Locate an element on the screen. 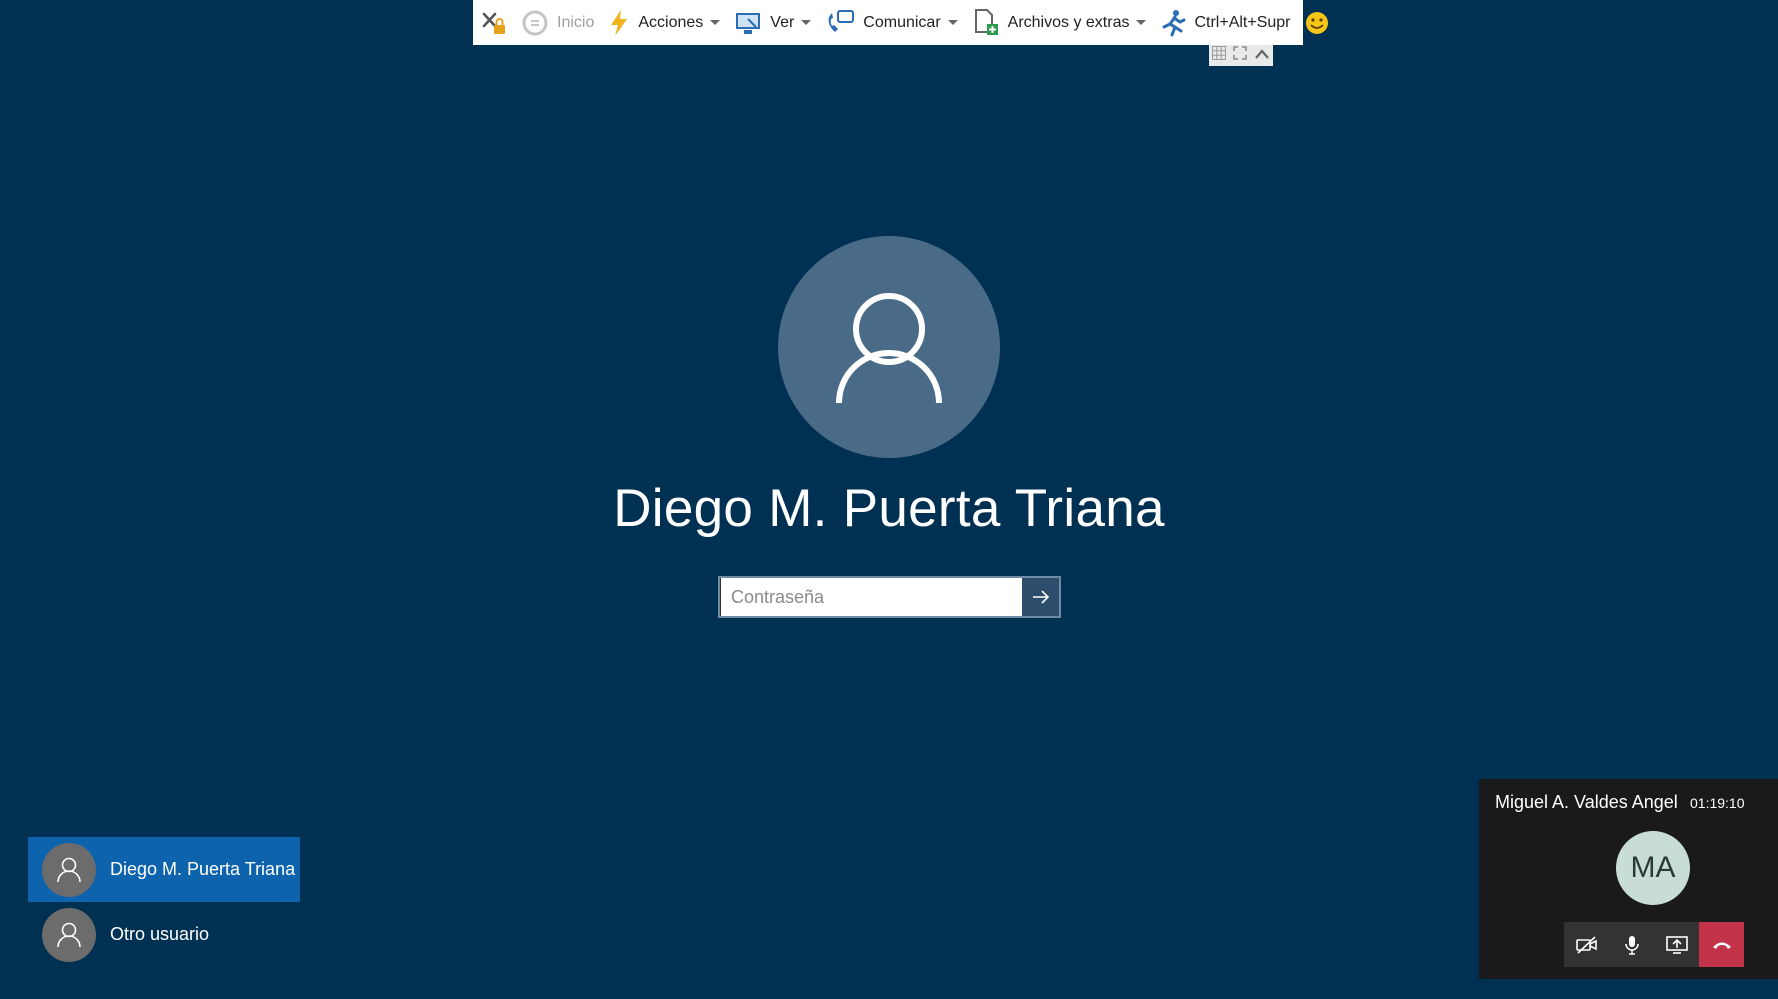 Image resolution: width=1778 pixels, height=999 pixels. grid-icon is located at coordinates (1219, 55).